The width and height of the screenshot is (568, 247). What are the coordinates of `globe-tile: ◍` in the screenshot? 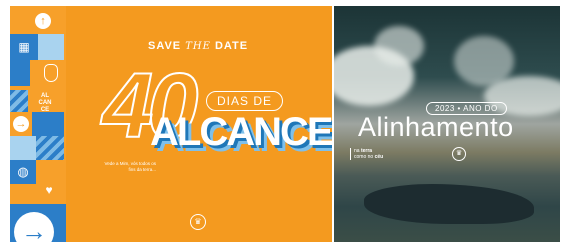 It's located at (23, 172).